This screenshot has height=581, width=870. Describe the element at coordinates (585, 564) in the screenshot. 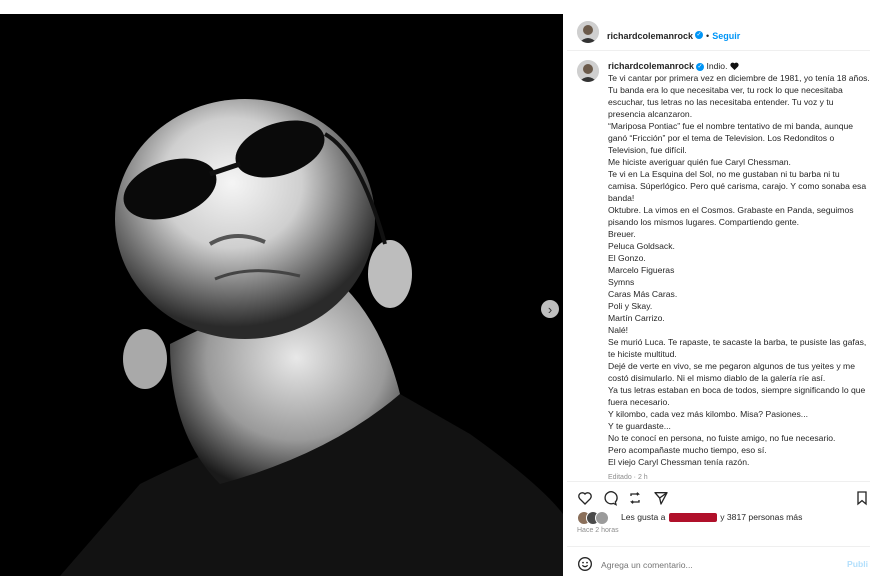

I see `emoji-icon` at that location.